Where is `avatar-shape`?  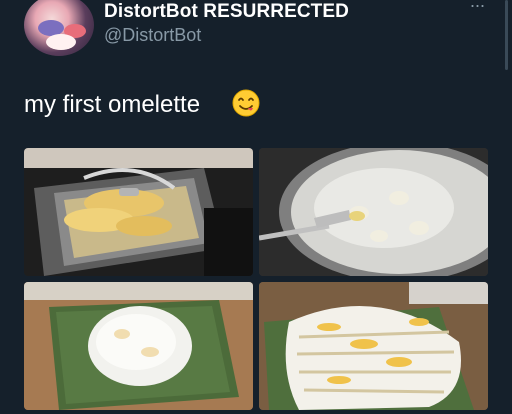 avatar-shape is located at coordinates (61, 42).